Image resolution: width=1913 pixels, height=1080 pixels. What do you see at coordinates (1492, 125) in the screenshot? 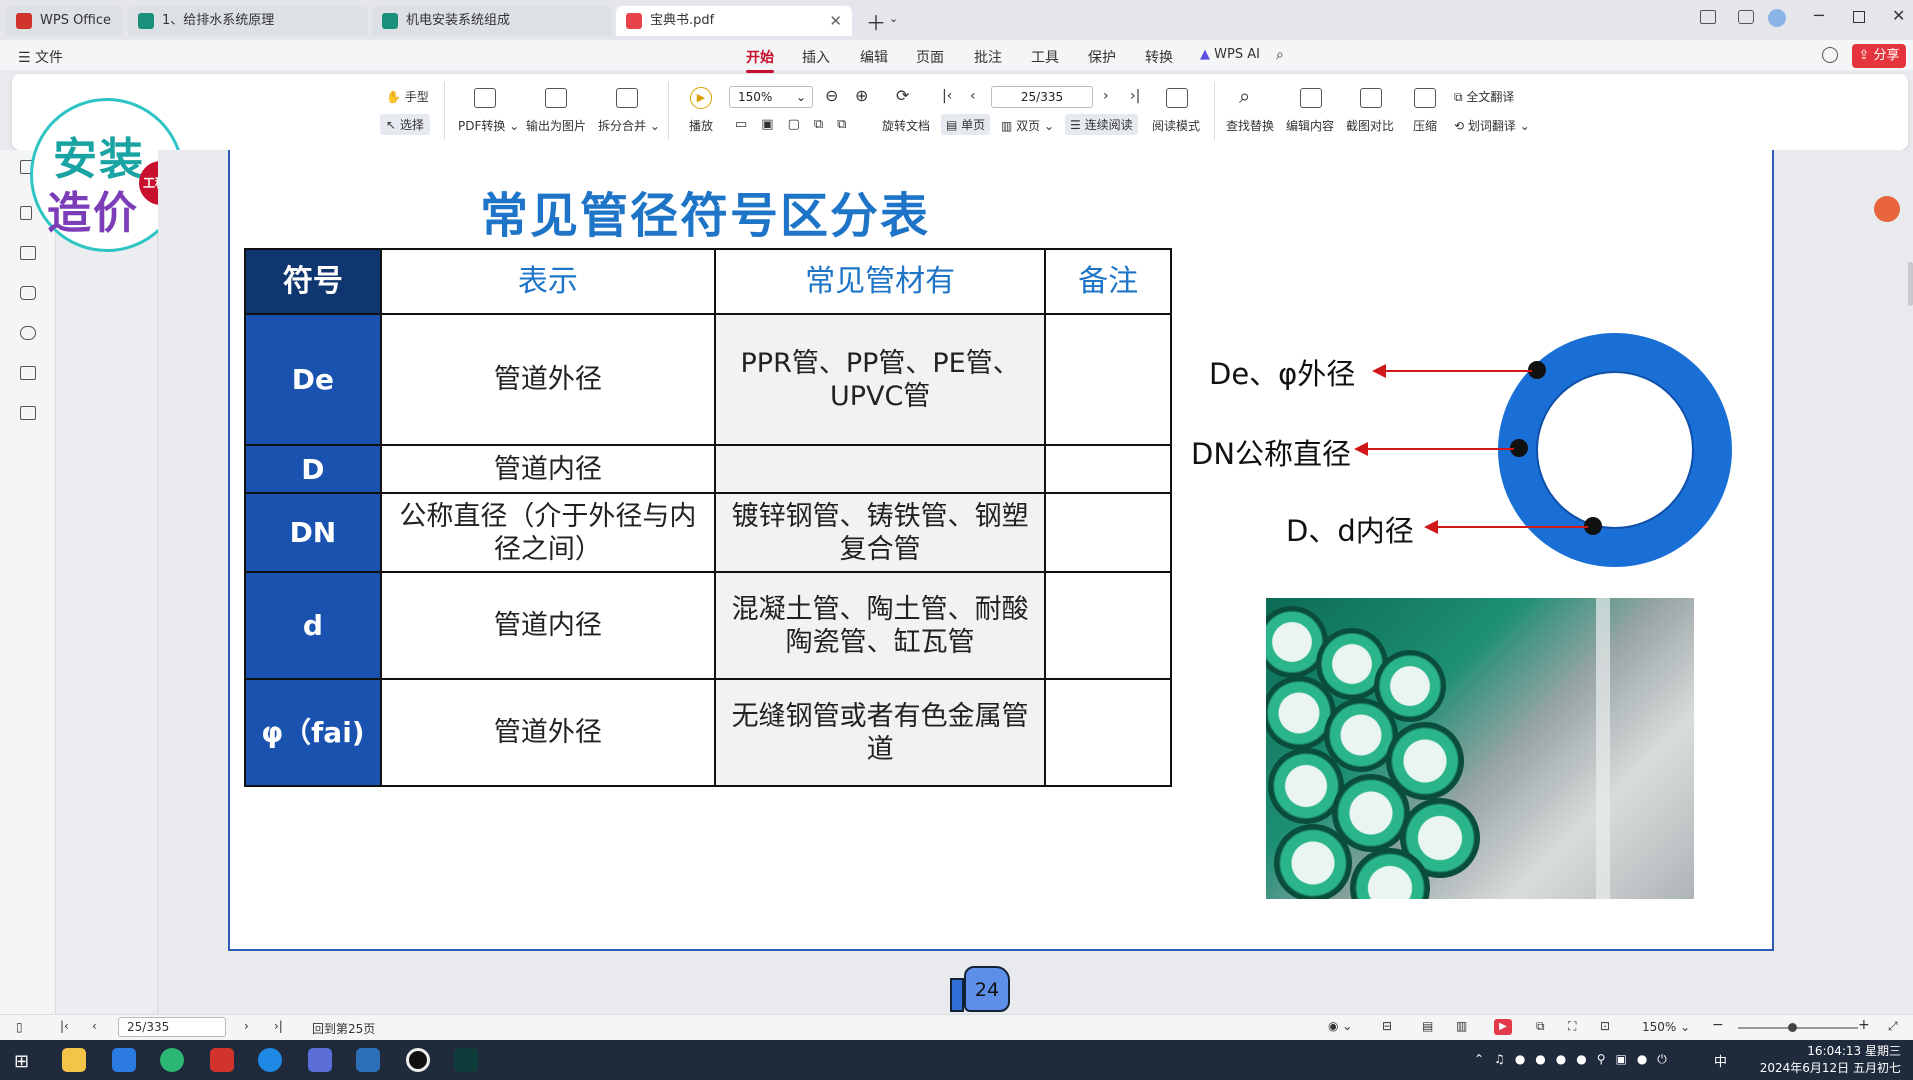
I see `word-translate-button: ⟲ 划词翻译 ⌄` at bounding box center [1492, 125].